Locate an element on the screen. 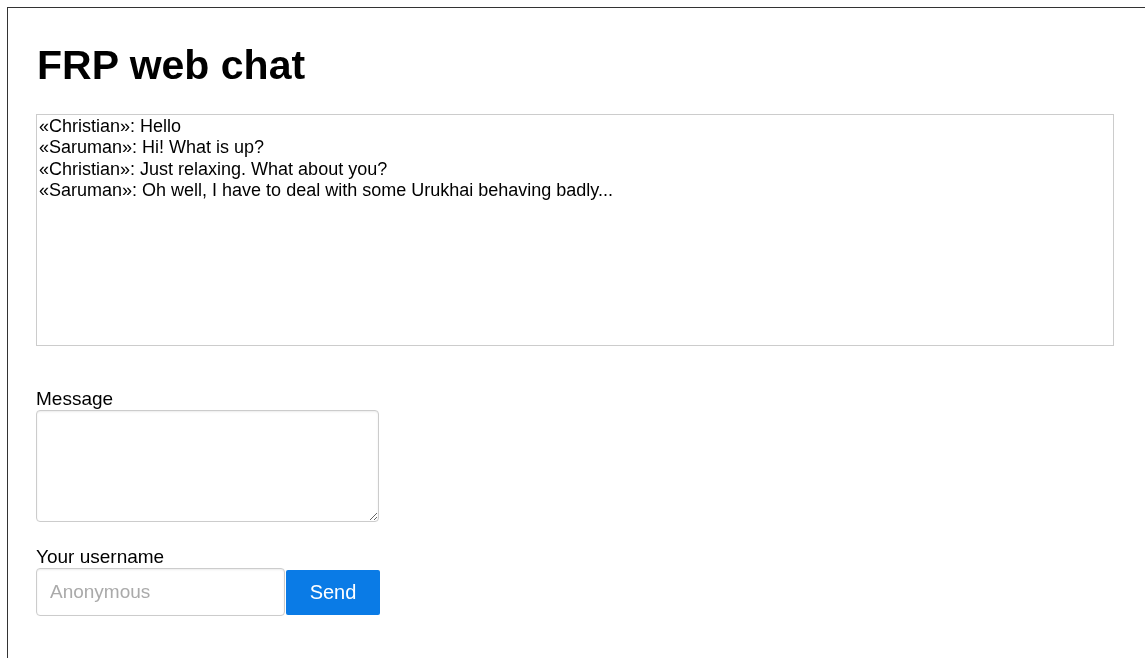 The height and width of the screenshot is (658, 1145). chat-message: «Christian»: Hello is located at coordinates (111, 127).